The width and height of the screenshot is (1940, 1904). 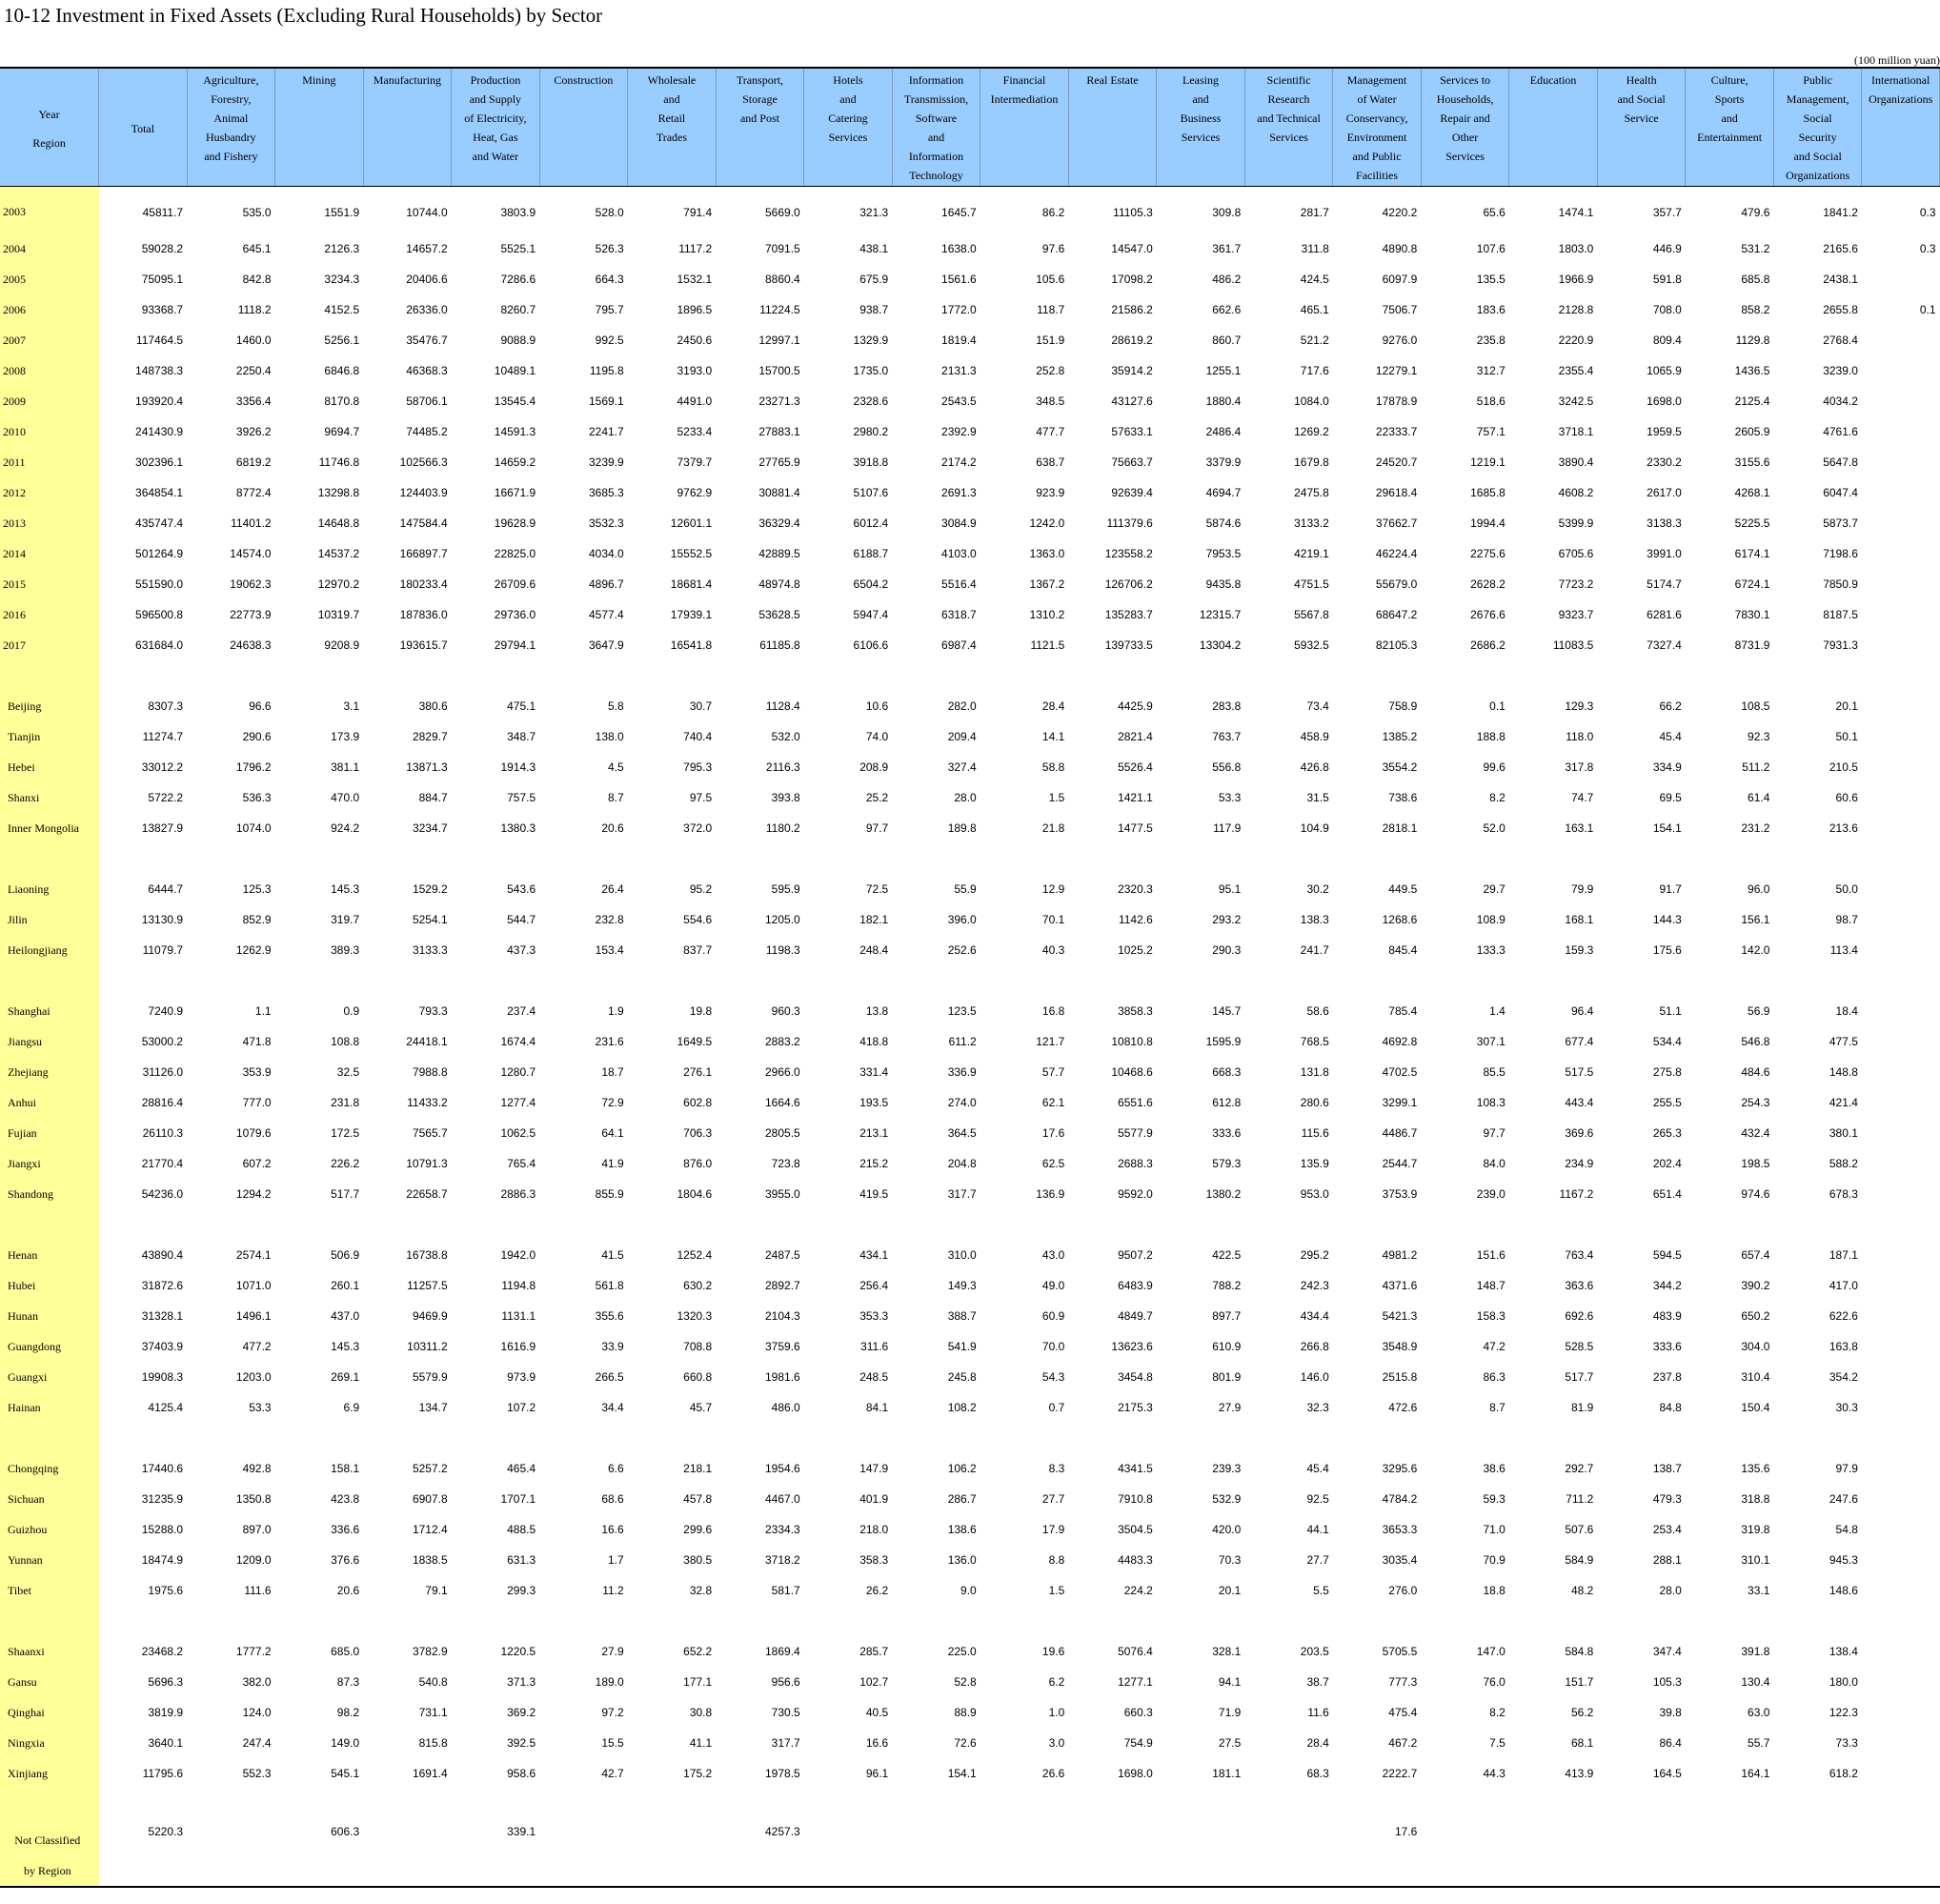 I want to click on table-cell: 5705.5, so click(x=1400, y=1651).